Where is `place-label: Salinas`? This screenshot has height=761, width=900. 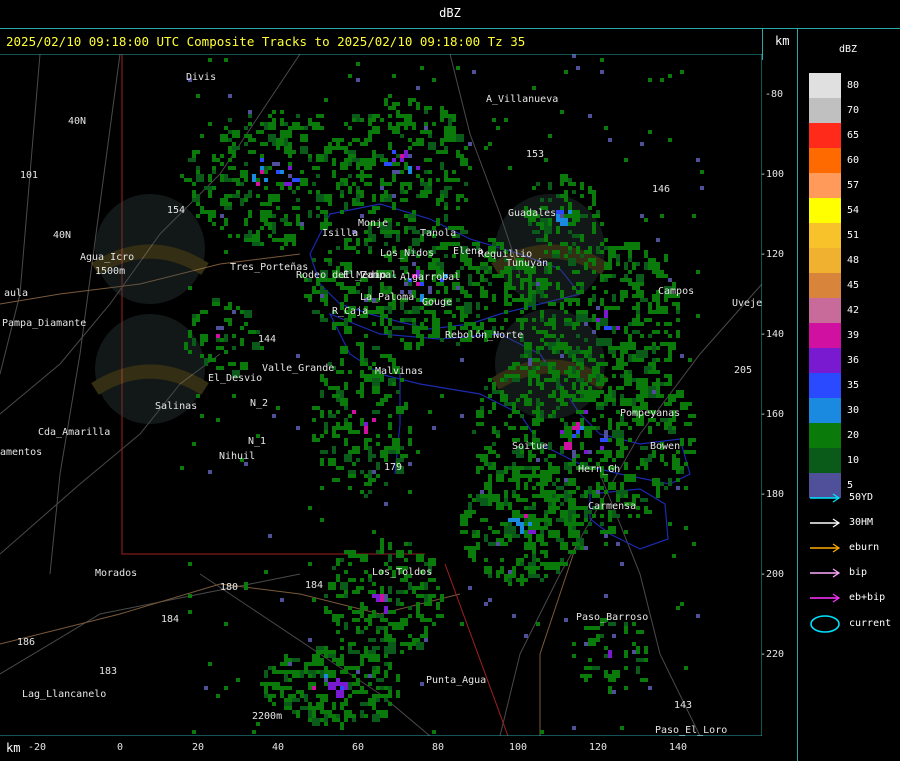
place-label: Salinas is located at coordinates (176, 406).